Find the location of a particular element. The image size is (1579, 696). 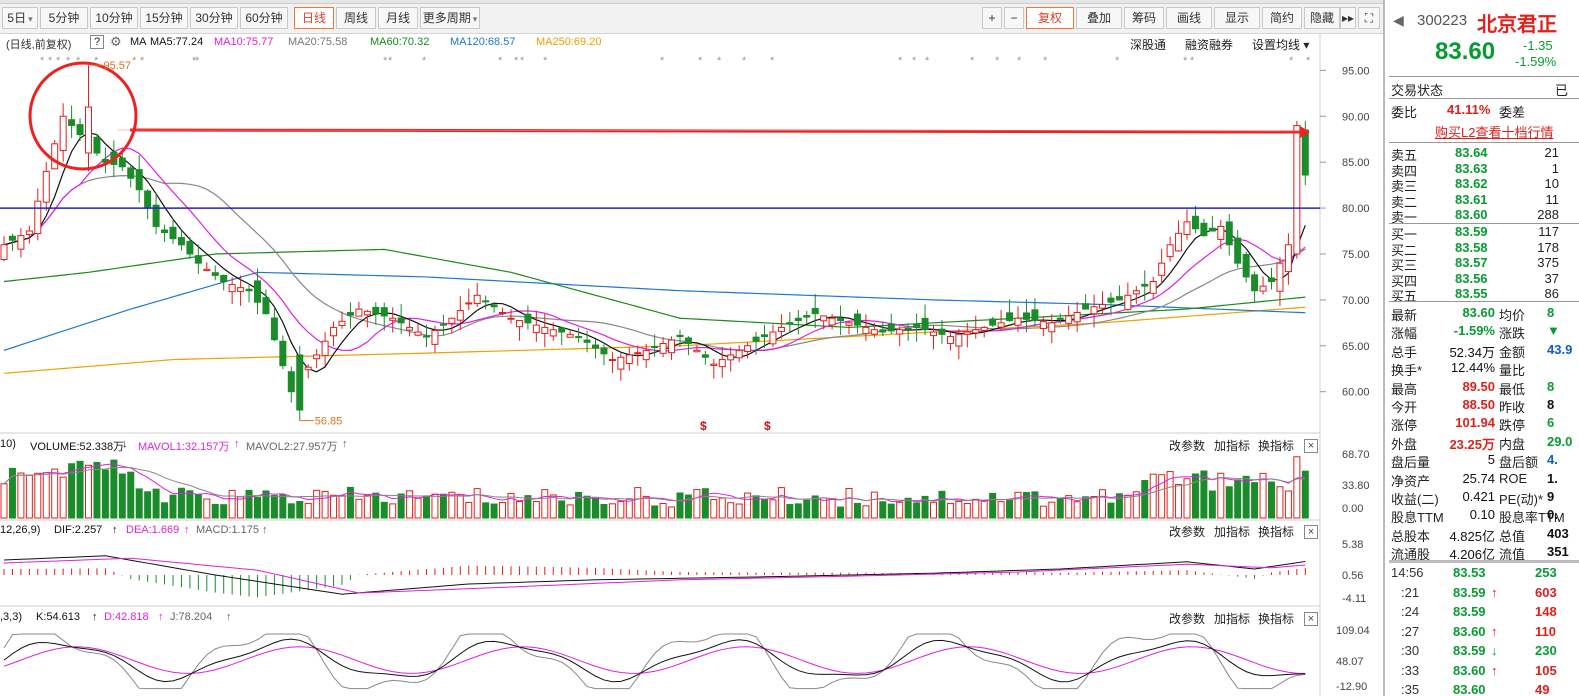

orderbook-volume: 178 is located at coordinates (1548, 247).